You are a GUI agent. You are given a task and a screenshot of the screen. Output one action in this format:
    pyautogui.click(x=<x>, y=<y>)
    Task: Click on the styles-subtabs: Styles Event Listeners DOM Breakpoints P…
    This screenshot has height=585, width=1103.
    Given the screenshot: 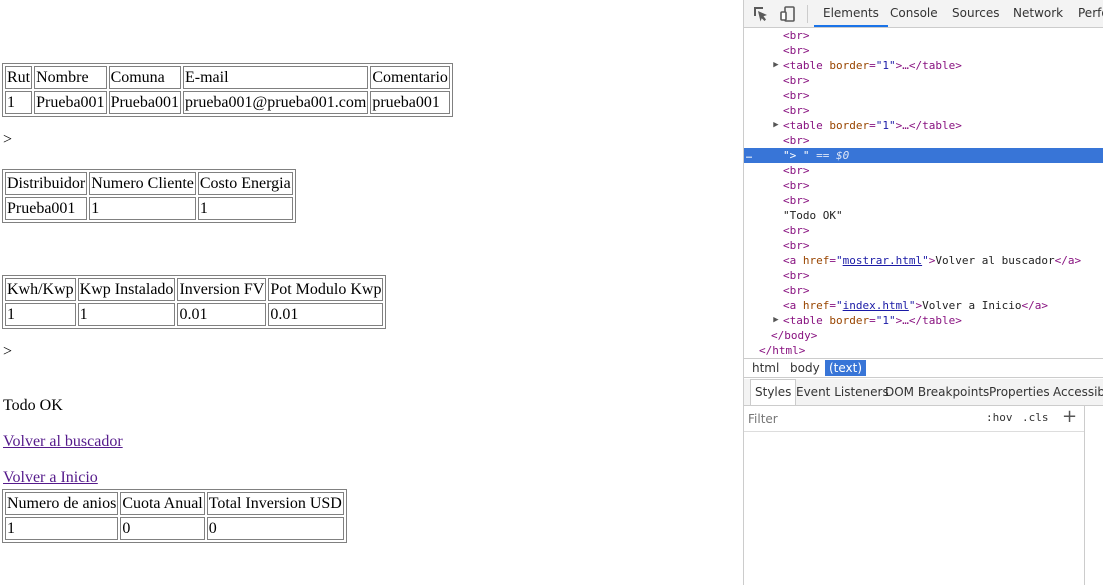 What is the action you would take?
    pyautogui.click(x=923, y=392)
    